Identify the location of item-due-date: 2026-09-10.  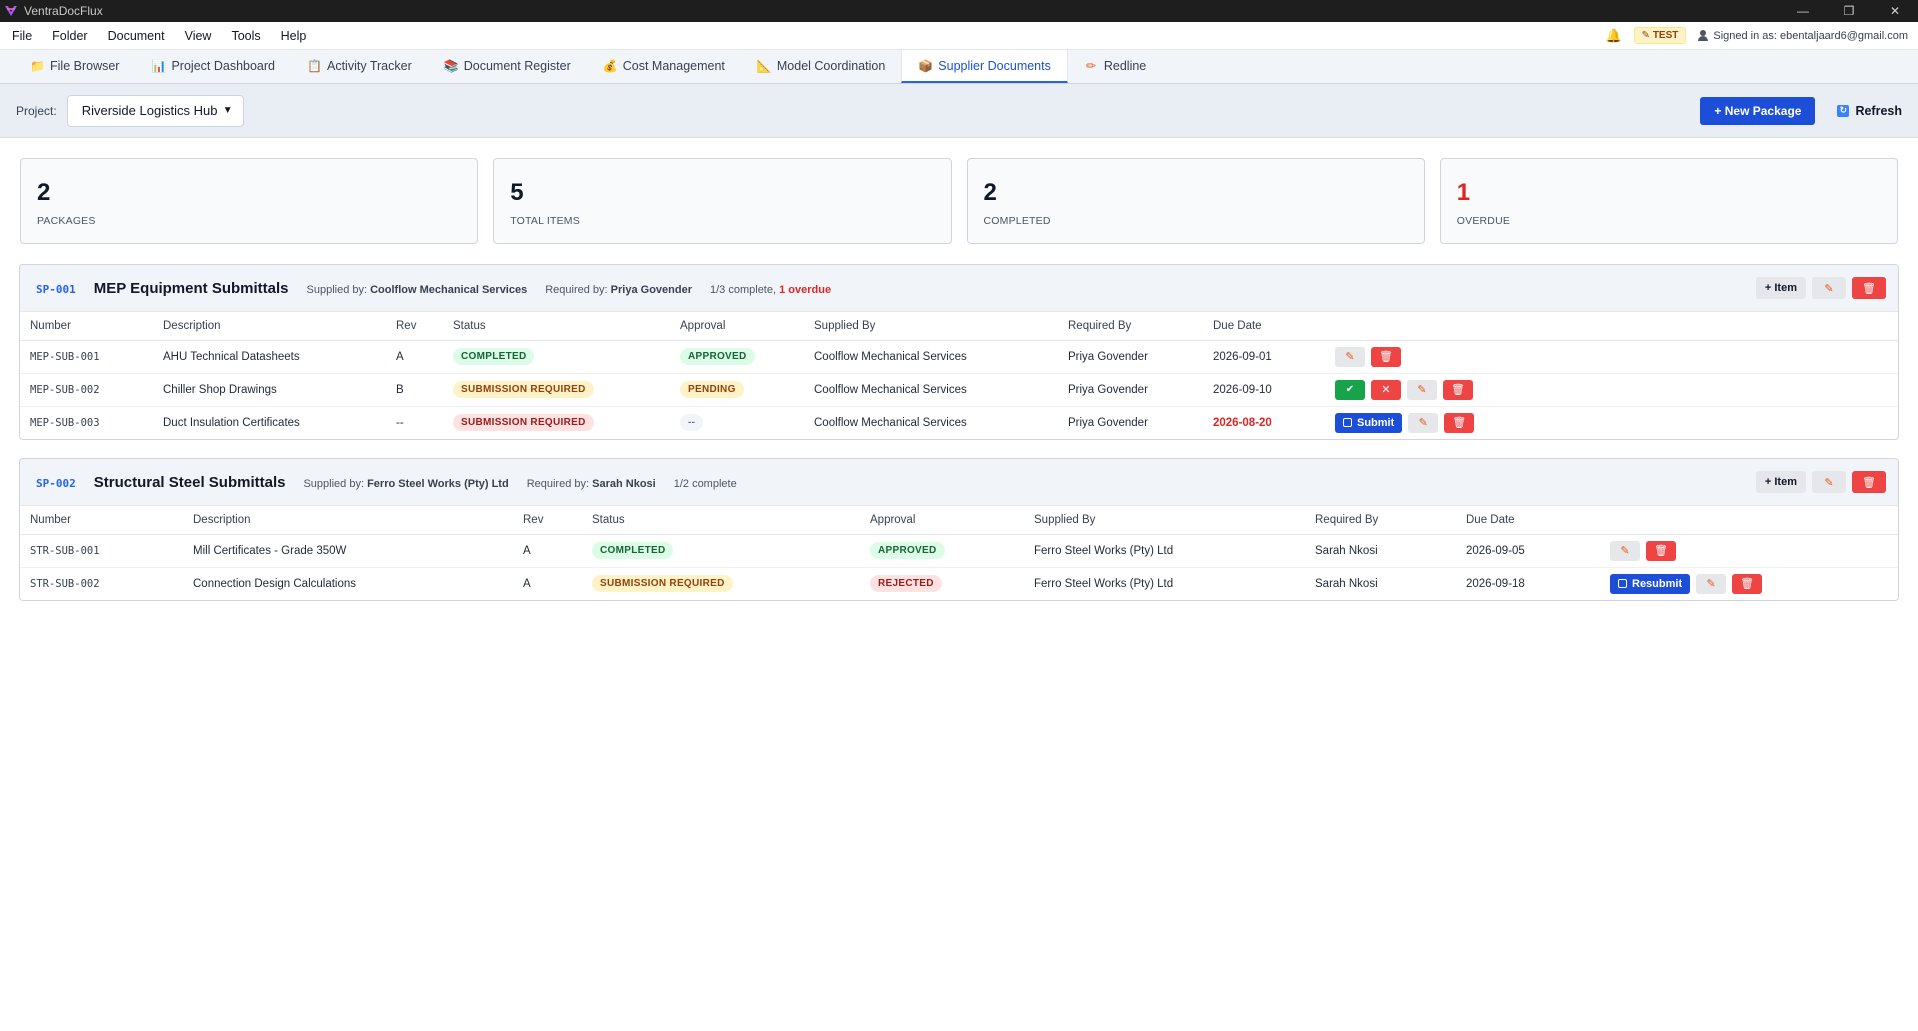
(1264, 390).